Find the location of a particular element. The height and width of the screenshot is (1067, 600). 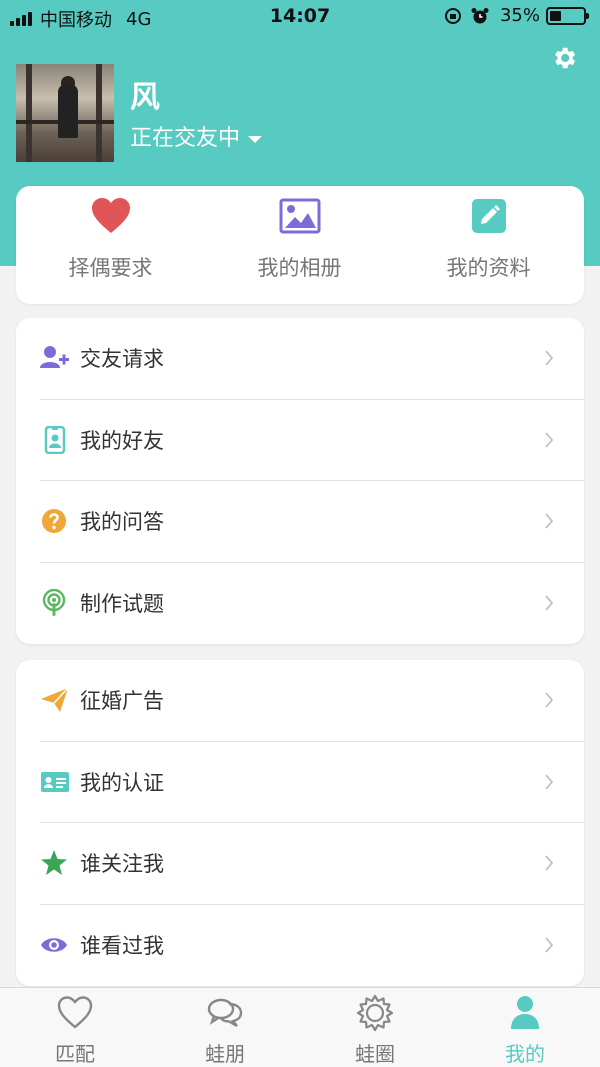

tab-mine: 我的 is located at coordinates (525, 1027).